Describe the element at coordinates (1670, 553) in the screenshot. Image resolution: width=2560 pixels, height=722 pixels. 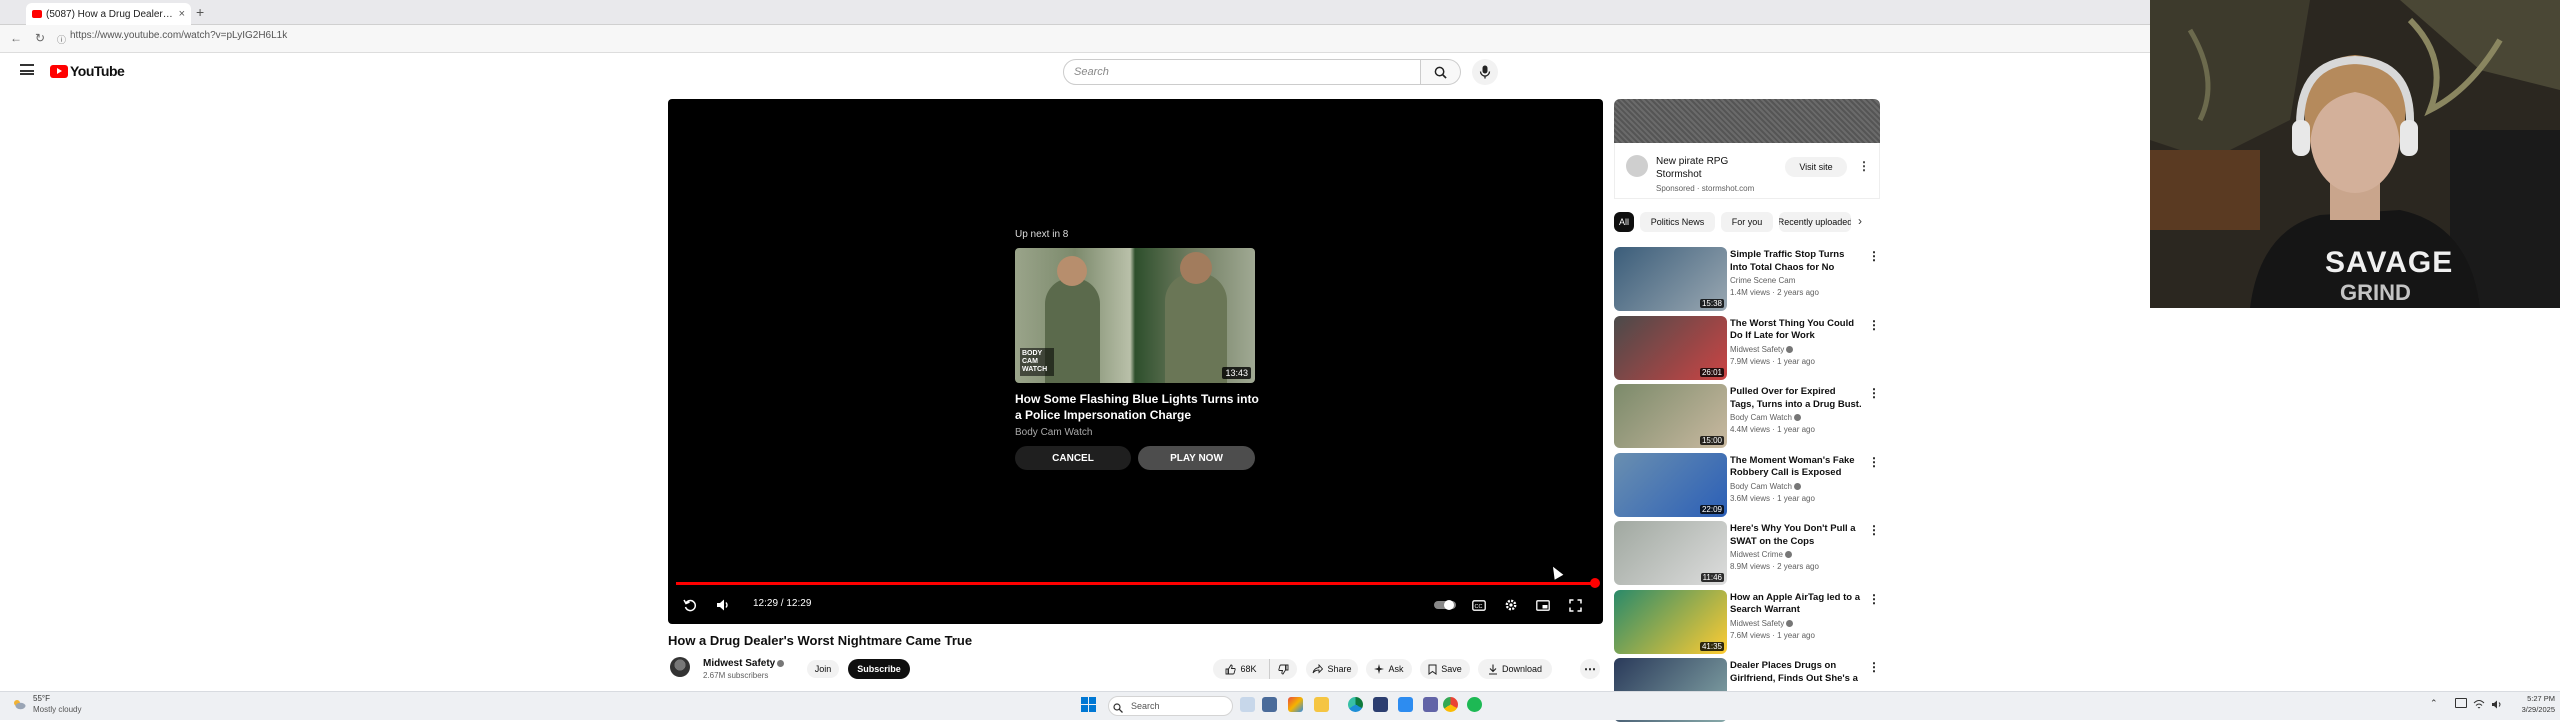
I see `video-thumbnail: 11:46` at that location.